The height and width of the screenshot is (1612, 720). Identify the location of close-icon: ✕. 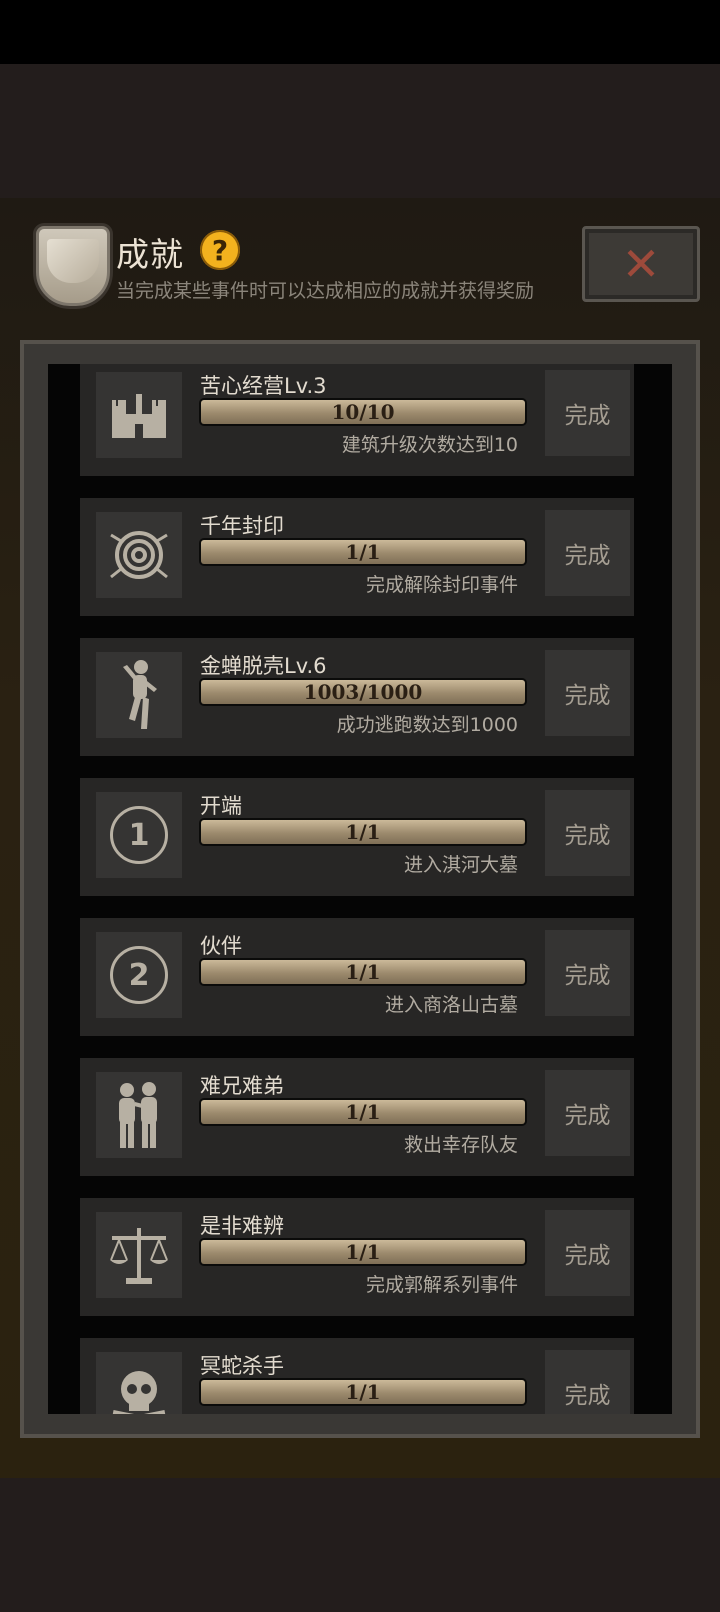
(641, 264).